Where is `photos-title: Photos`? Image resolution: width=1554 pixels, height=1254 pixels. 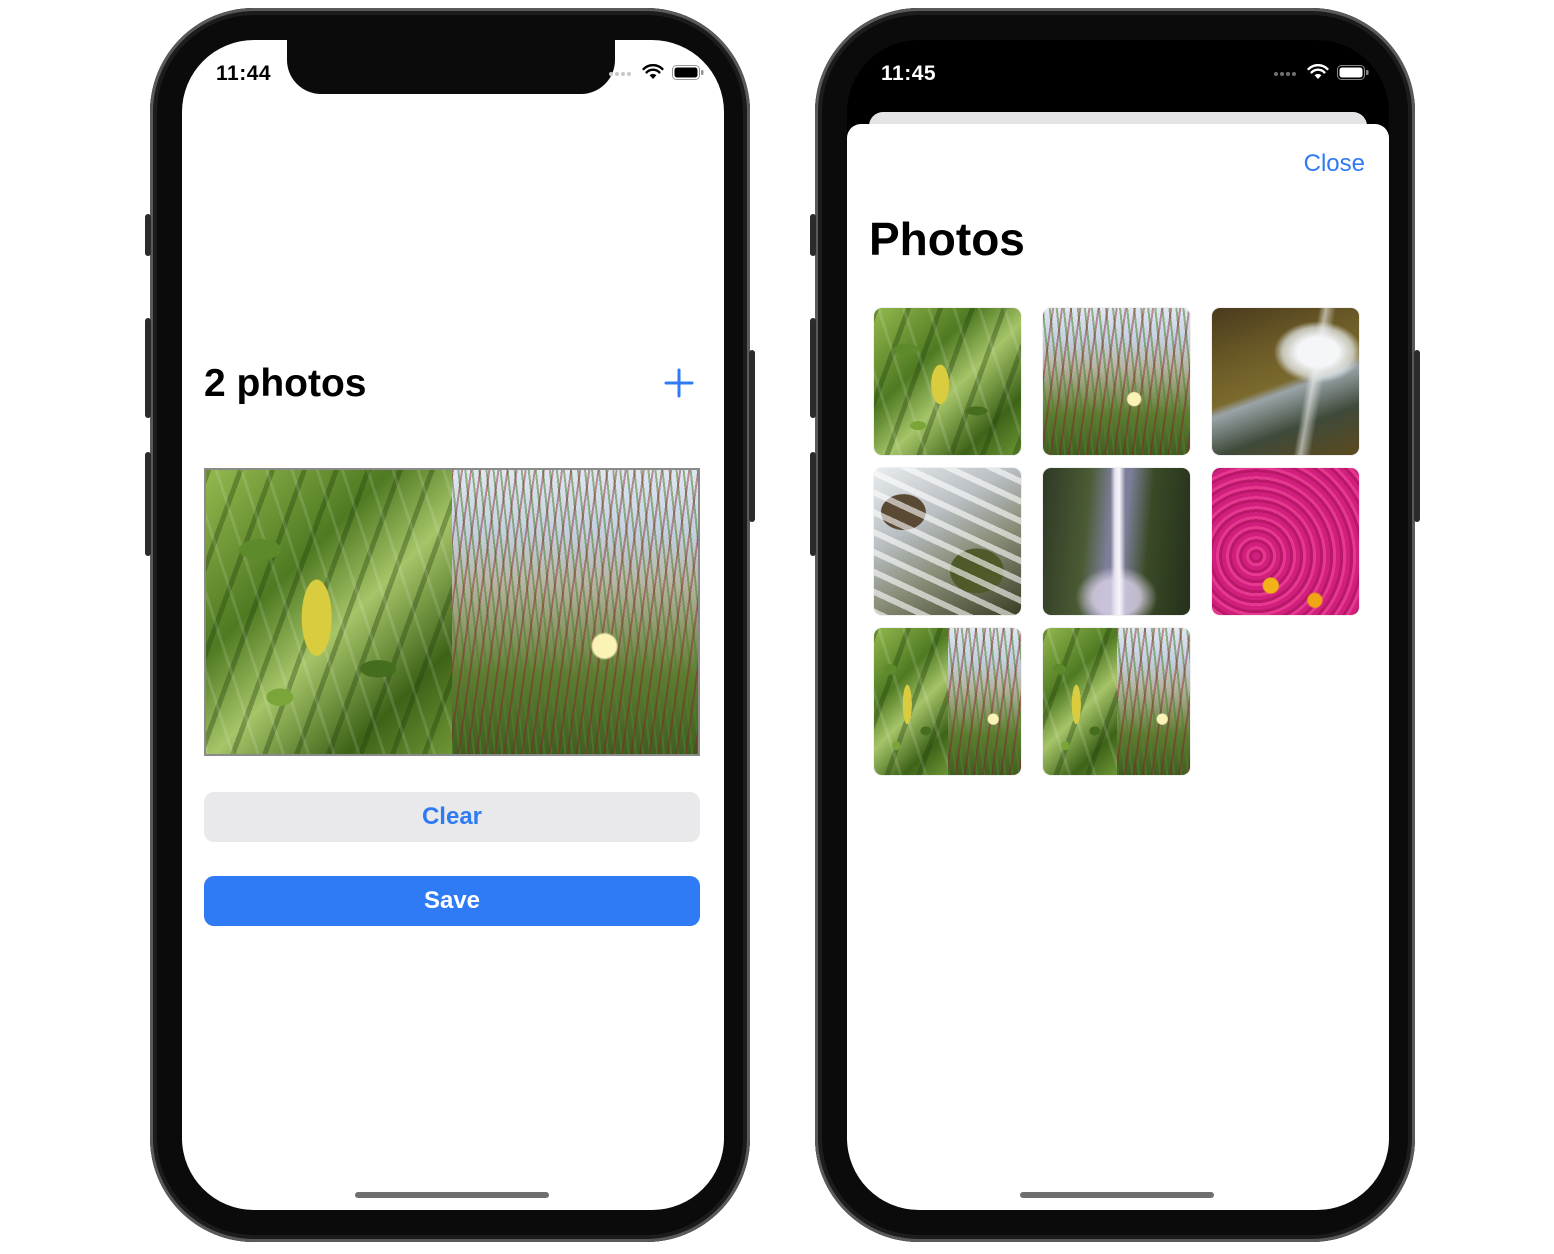
photos-title: Photos is located at coordinates (947, 239).